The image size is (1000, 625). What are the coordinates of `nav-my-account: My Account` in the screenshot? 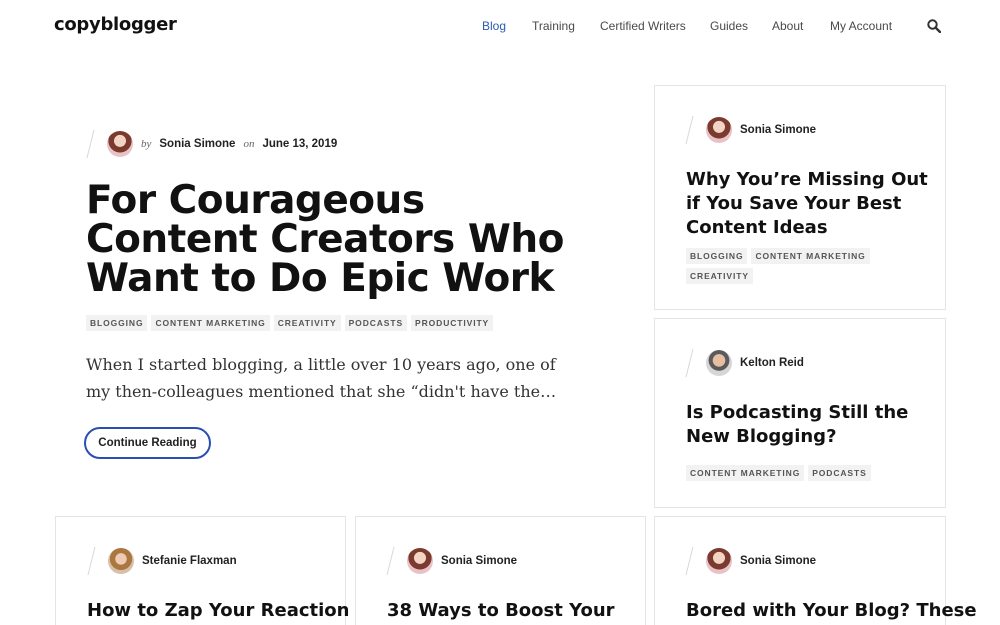 It's located at (861, 26).